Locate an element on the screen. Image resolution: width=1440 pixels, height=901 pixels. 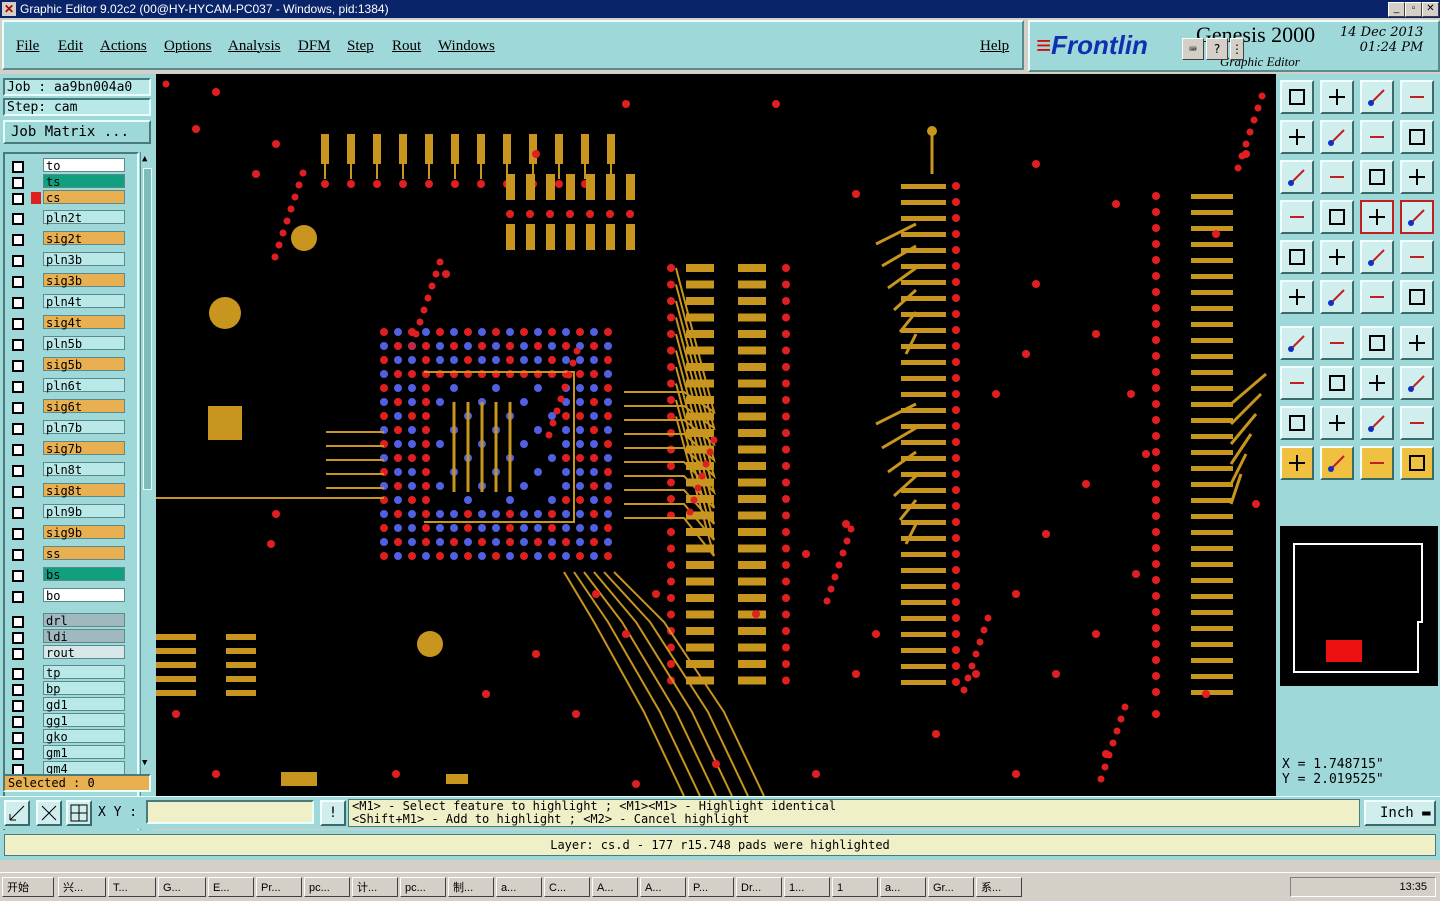
layer-name: sig7b is located at coordinates (84, 448).